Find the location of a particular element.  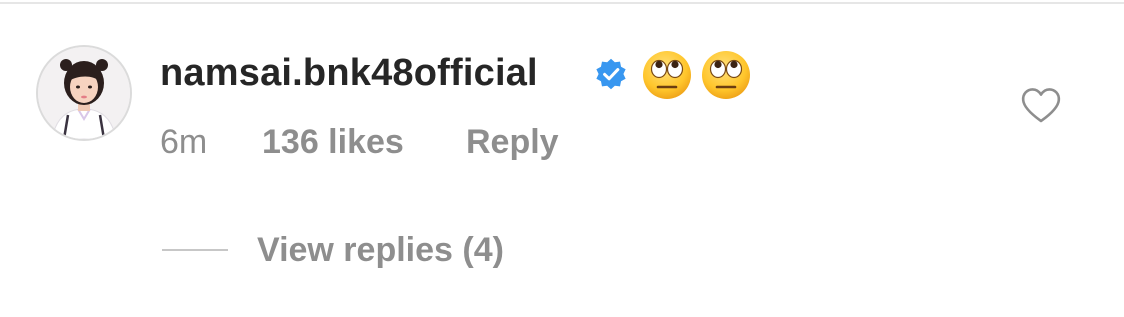

avatar is located at coordinates (84, 93).